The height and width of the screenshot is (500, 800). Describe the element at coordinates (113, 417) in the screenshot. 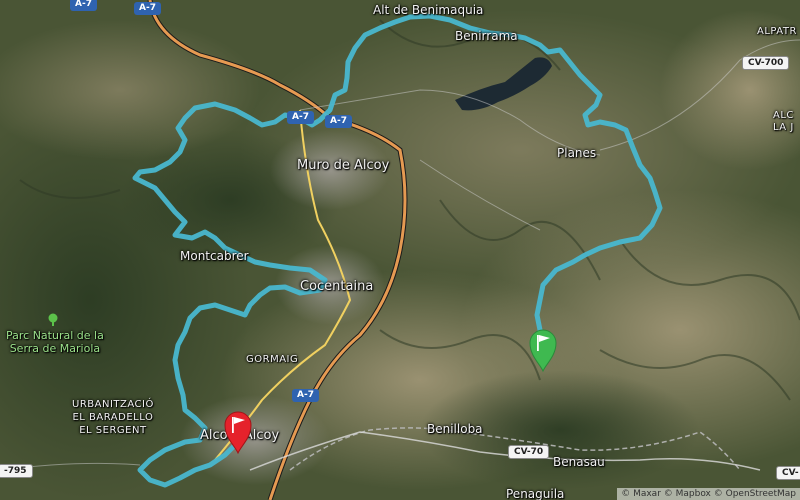

I see `place-urbanitzacio: URBANITZACIÓ EL BARADELLO EL SERGENT` at that location.